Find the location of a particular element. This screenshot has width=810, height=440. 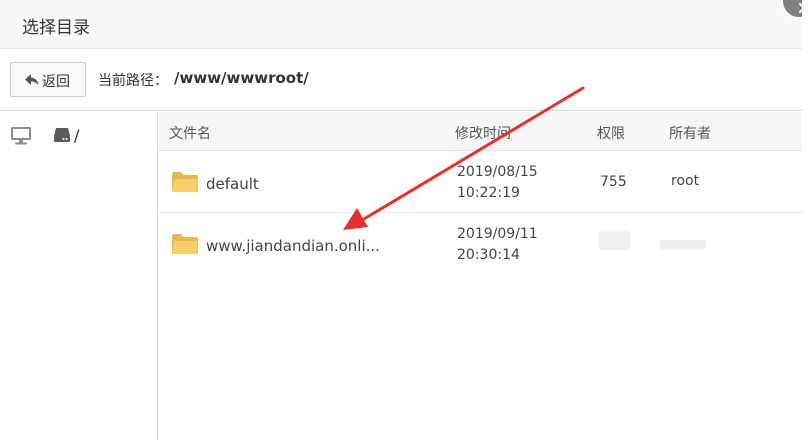

file-list-header: 文件名 修改时间 权限 所有者 is located at coordinates (480, 131).